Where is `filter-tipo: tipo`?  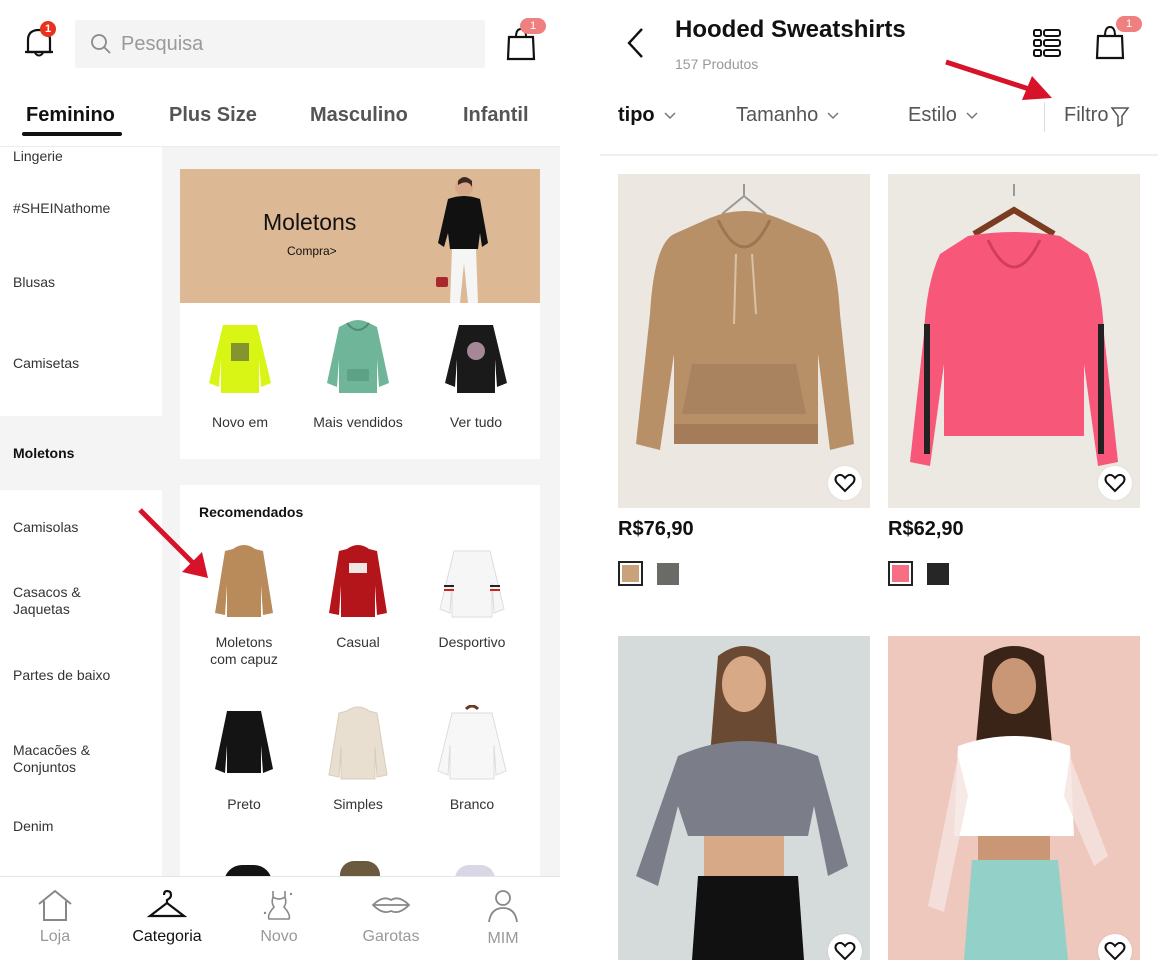 filter-tipo: tipo is located at coordinates (647, 115).